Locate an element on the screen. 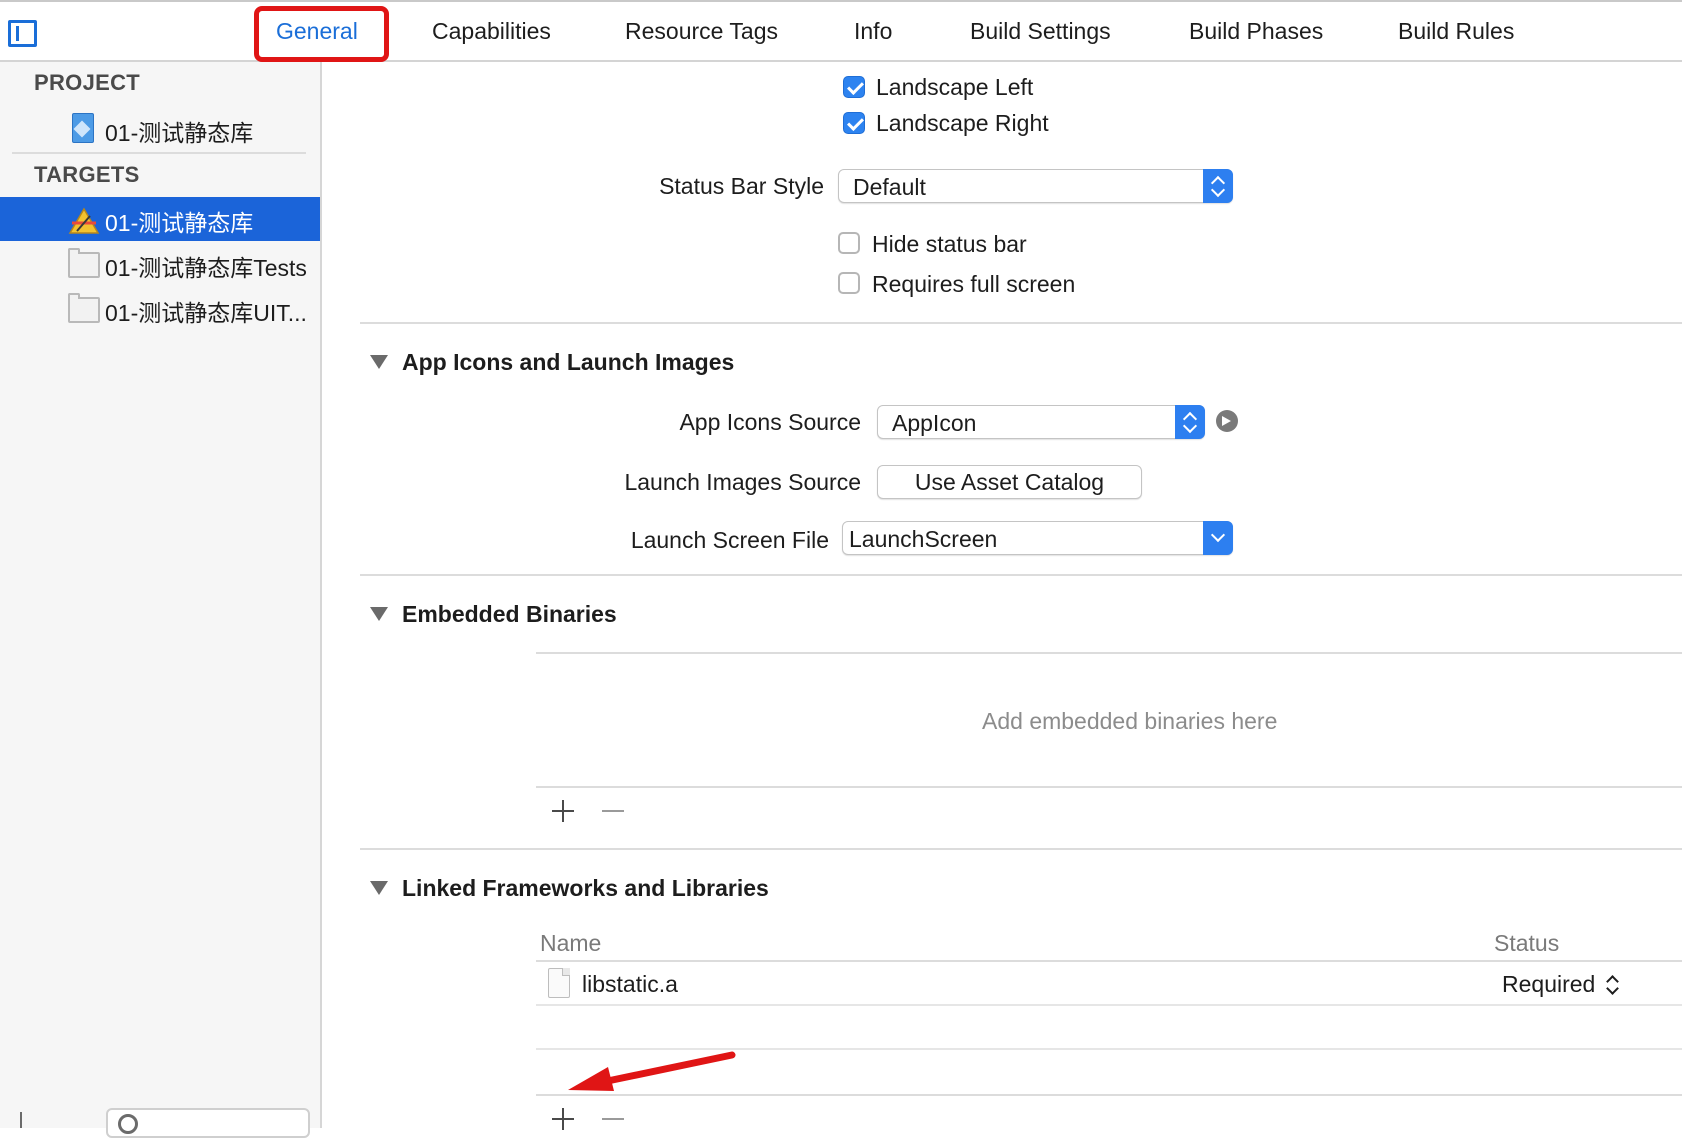 The image size is (1682, 1138). chevron-down-icon is located at coordinates (1218, 538).